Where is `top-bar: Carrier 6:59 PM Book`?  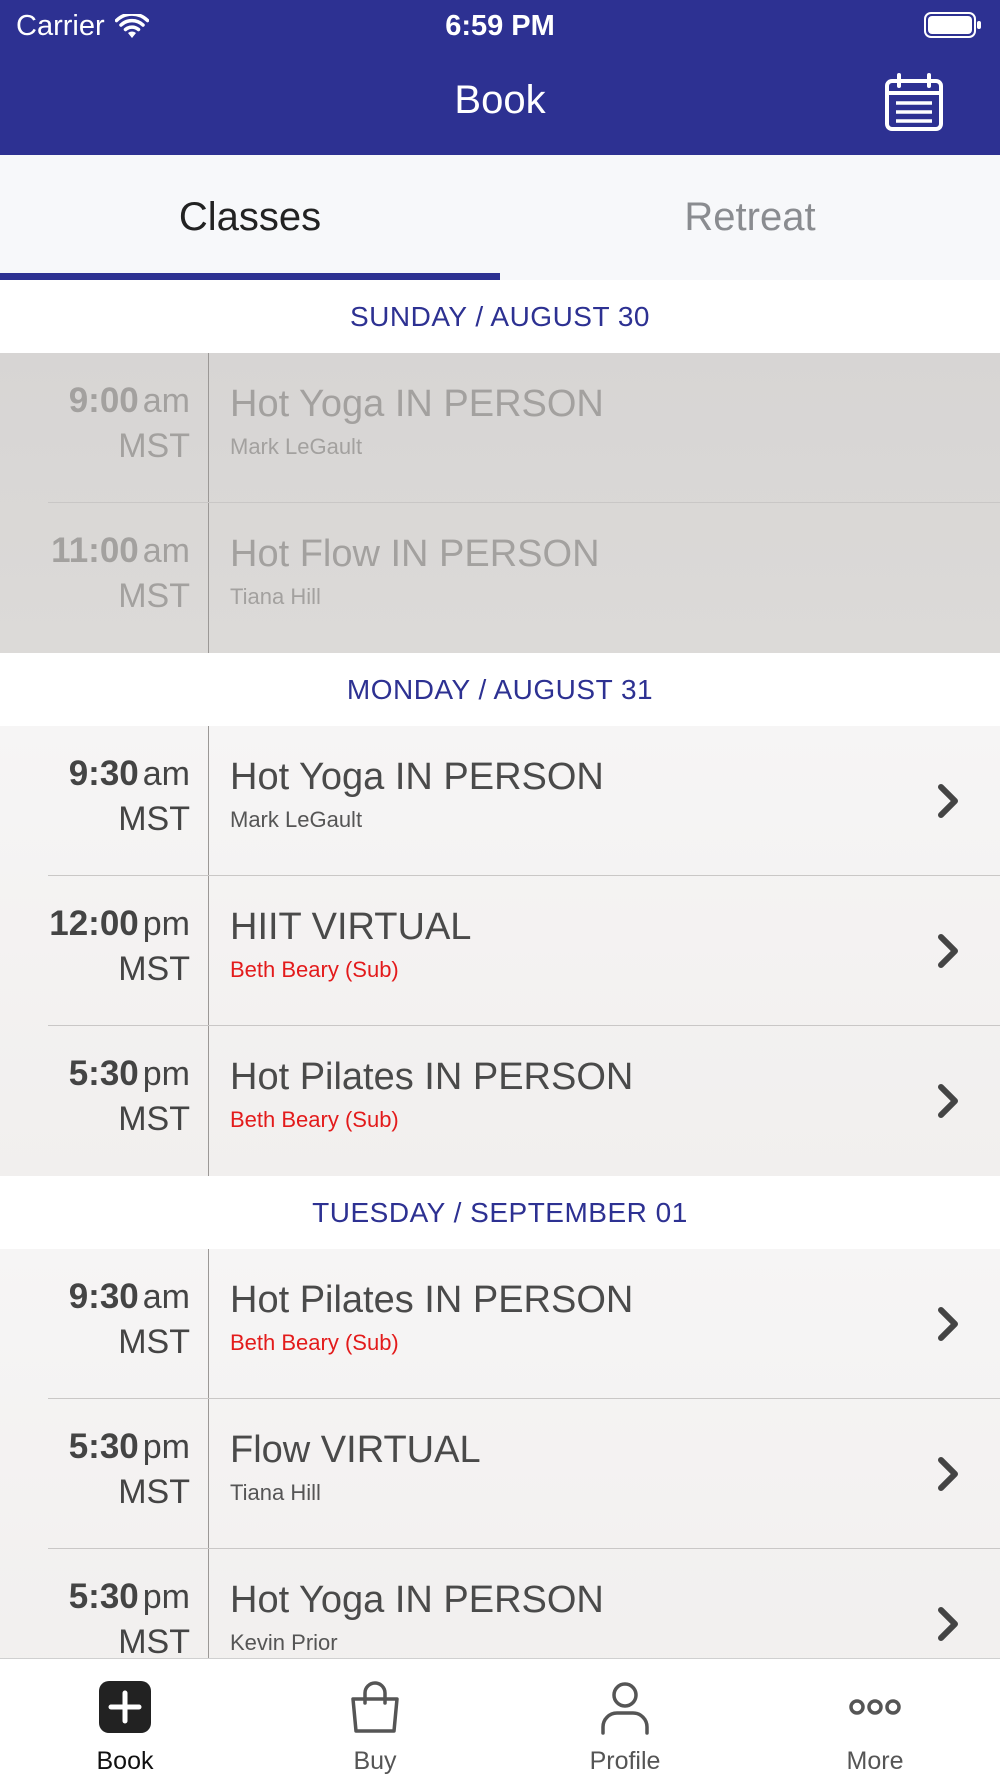 top-bar: Carrier 6:59 PM Book is located at coordinates (500, 77).